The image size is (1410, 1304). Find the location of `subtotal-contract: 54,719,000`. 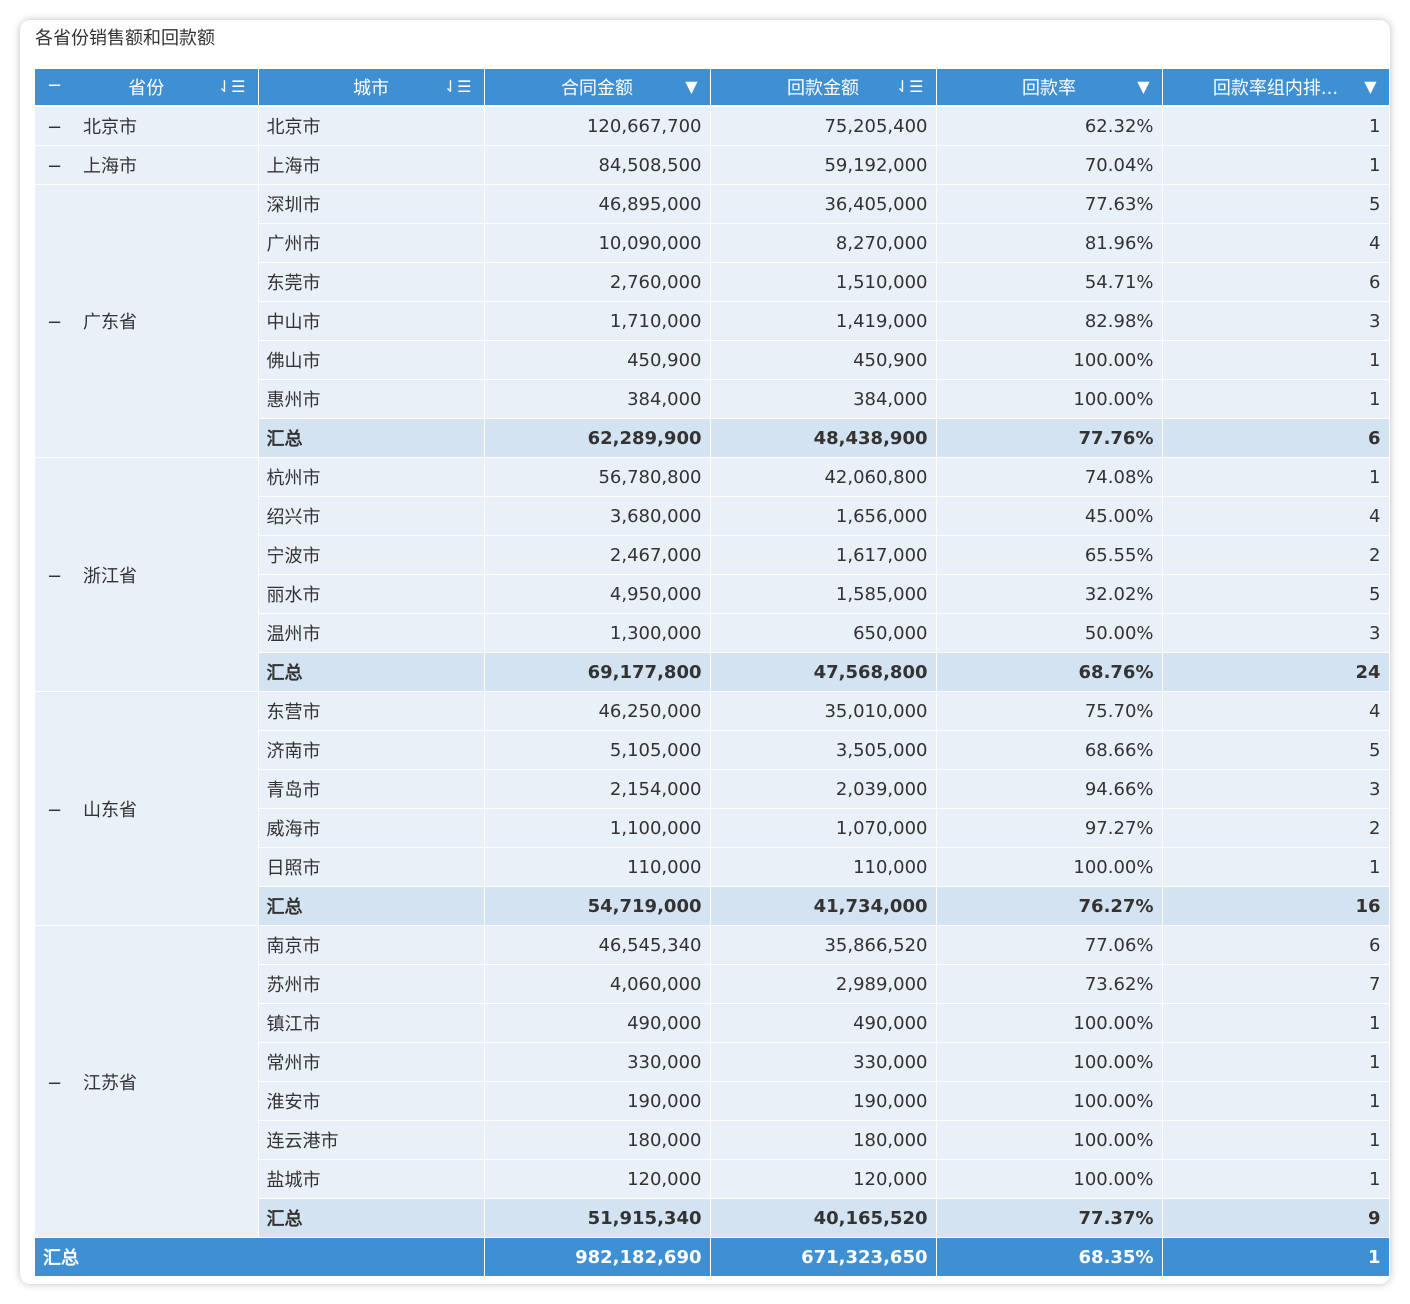

subtotal-contract: 54,719,000 is located at coordinates (597, 906).